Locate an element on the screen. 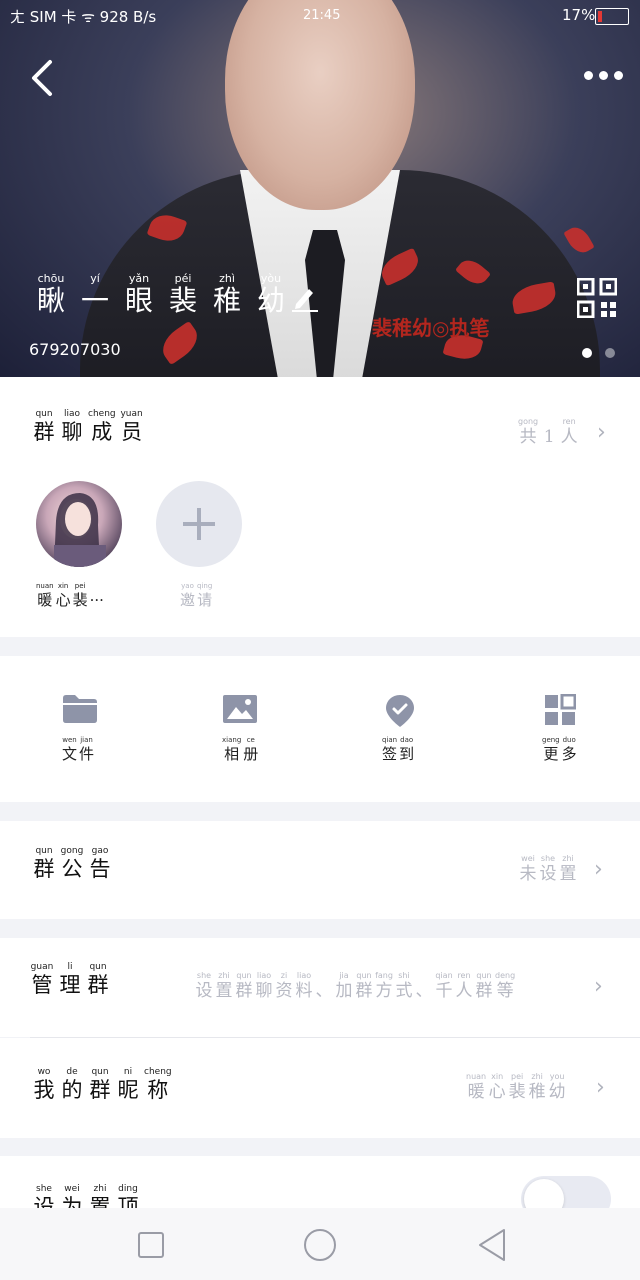 The image size is (640, 1280). pinyin-text: dao is located at coordinates (407, 740).